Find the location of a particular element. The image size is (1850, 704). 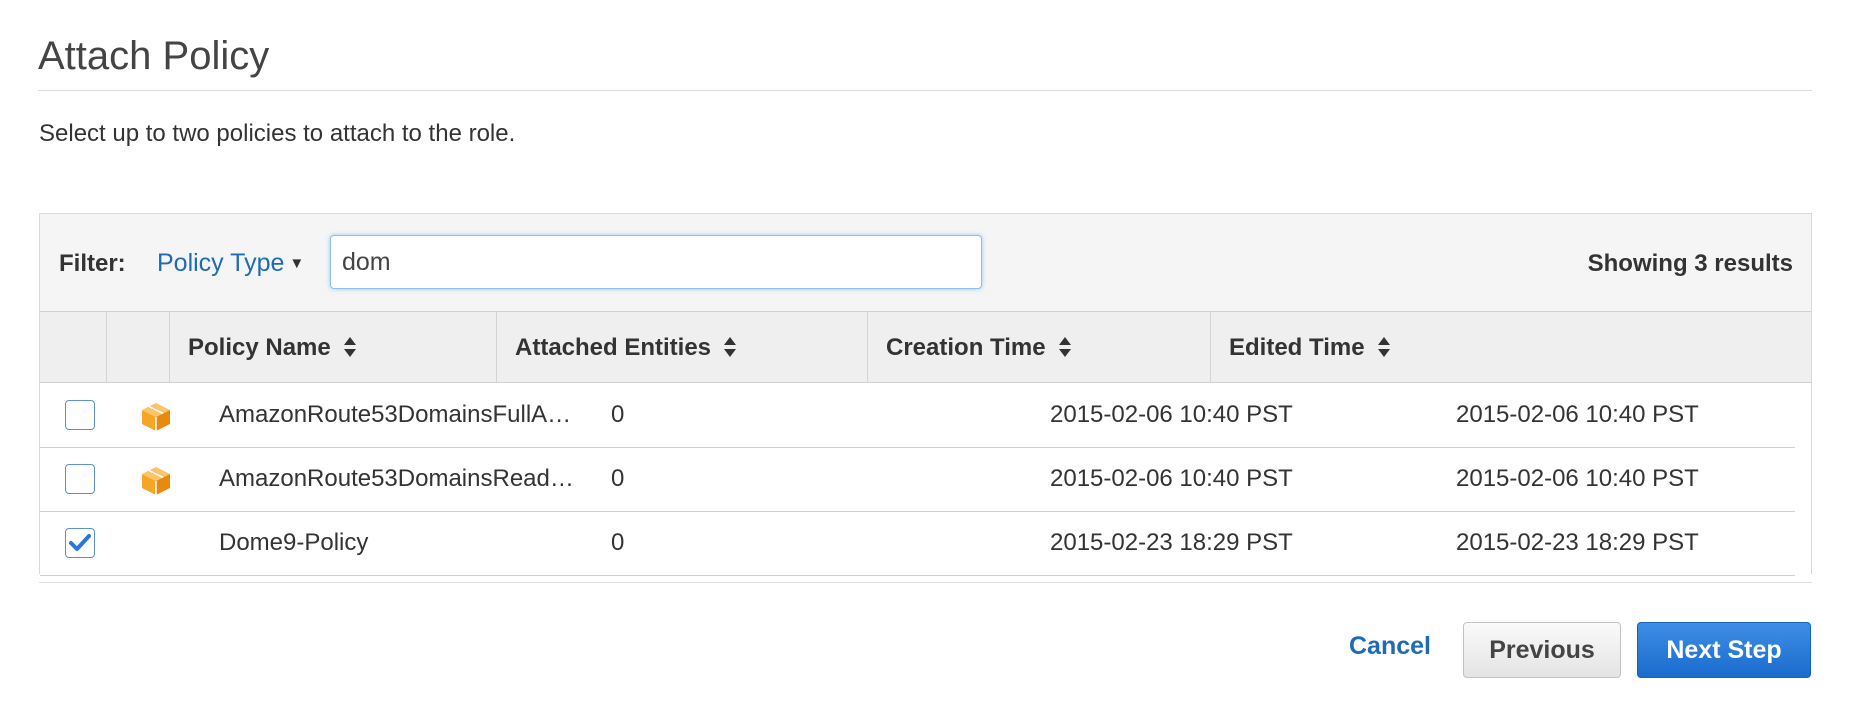

header-creation-time: Creation Time is located at coordinates (1039, 347).